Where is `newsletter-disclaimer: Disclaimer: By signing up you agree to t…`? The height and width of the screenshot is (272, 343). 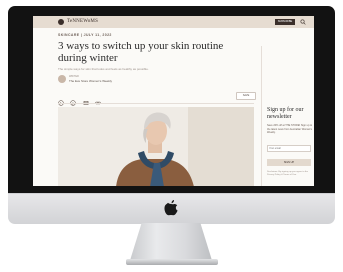 newsletter-disclaimer: Disclaimer: By signing up you agree to t… is located at coordinates (287, 173).